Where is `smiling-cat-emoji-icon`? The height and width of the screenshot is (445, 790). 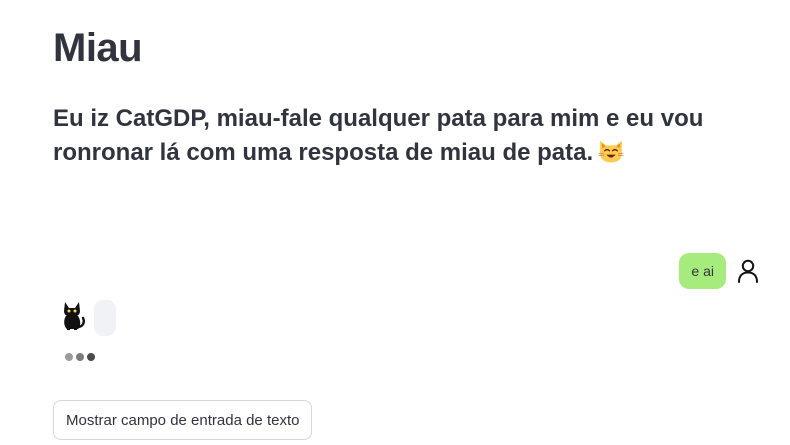 smiling-cat-emoji-icon is located at coordinates (611, 151).